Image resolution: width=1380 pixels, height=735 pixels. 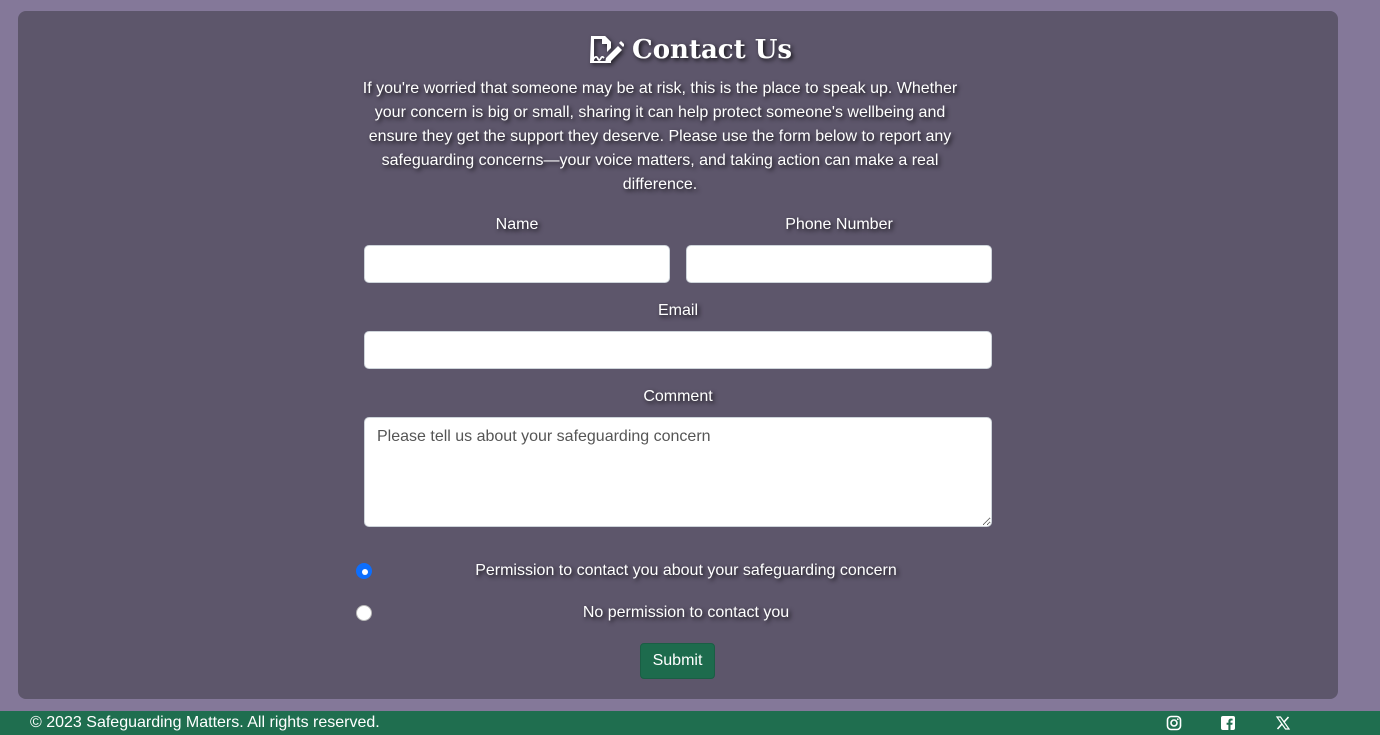 I want to click on x-twitter-icon, so click(x=1283, y=723).